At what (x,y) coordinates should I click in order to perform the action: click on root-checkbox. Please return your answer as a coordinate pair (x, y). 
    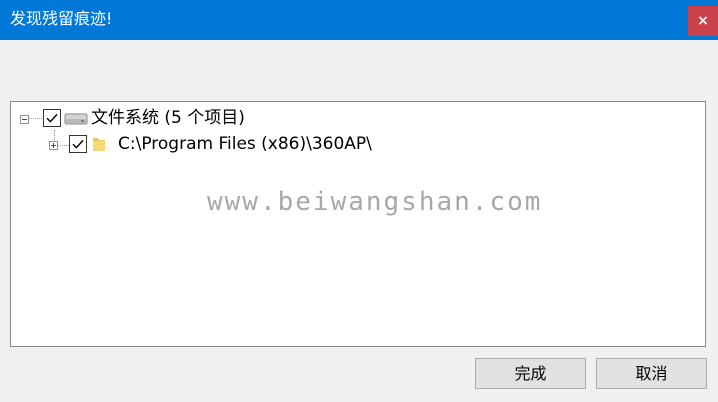
    Looking at the image, I should click on (52, 118).